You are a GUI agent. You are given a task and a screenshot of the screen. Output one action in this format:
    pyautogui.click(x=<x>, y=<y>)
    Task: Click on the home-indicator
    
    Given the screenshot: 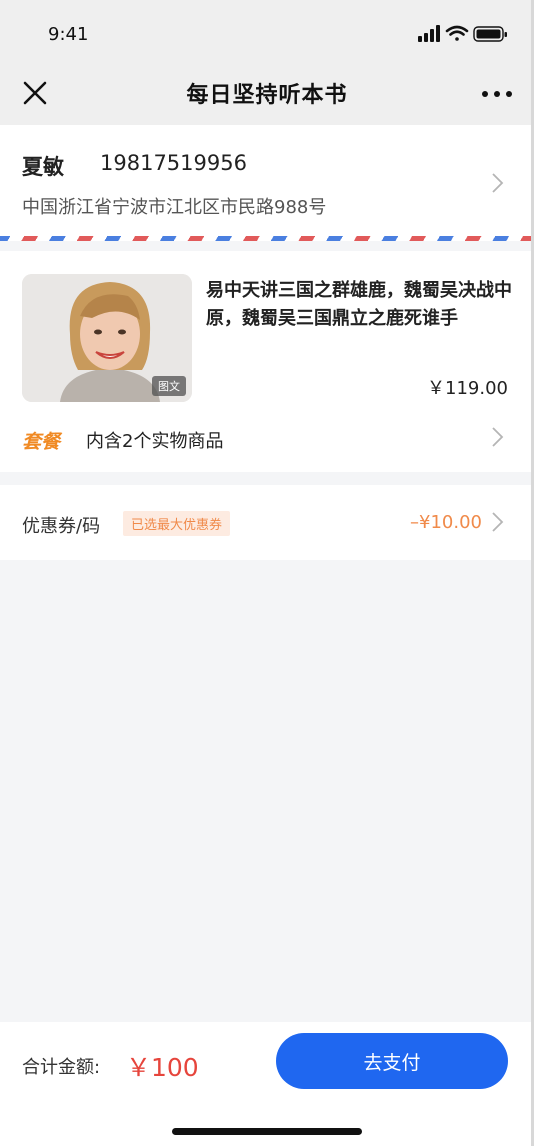 What is the action you would take?
    pyautogui.click(x=267, y=1131)
    